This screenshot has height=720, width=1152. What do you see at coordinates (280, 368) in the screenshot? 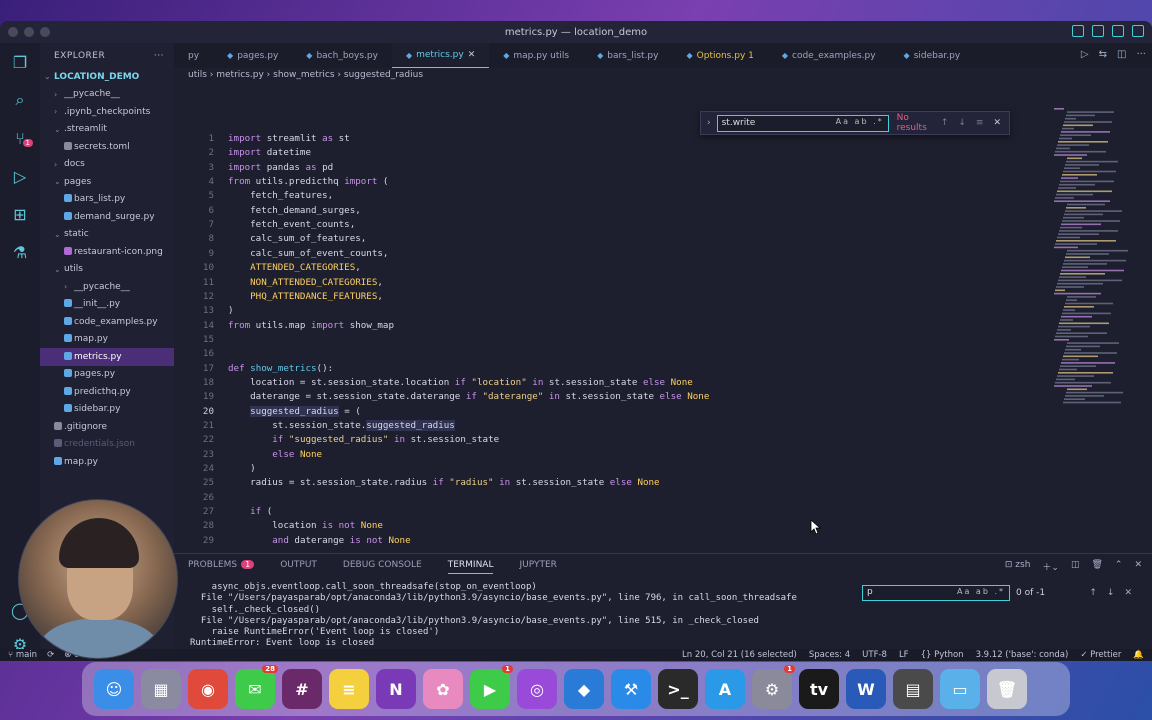
I see `code-line: def show_metrics():` at bounding box center [280, 368].